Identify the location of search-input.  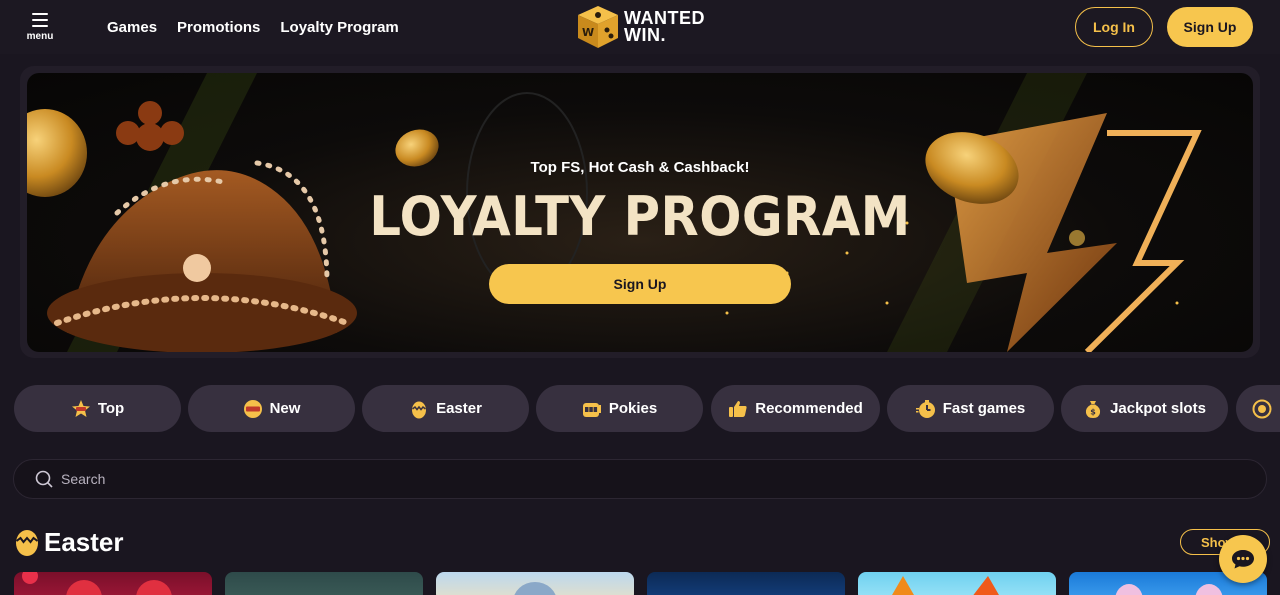
(636, 479).